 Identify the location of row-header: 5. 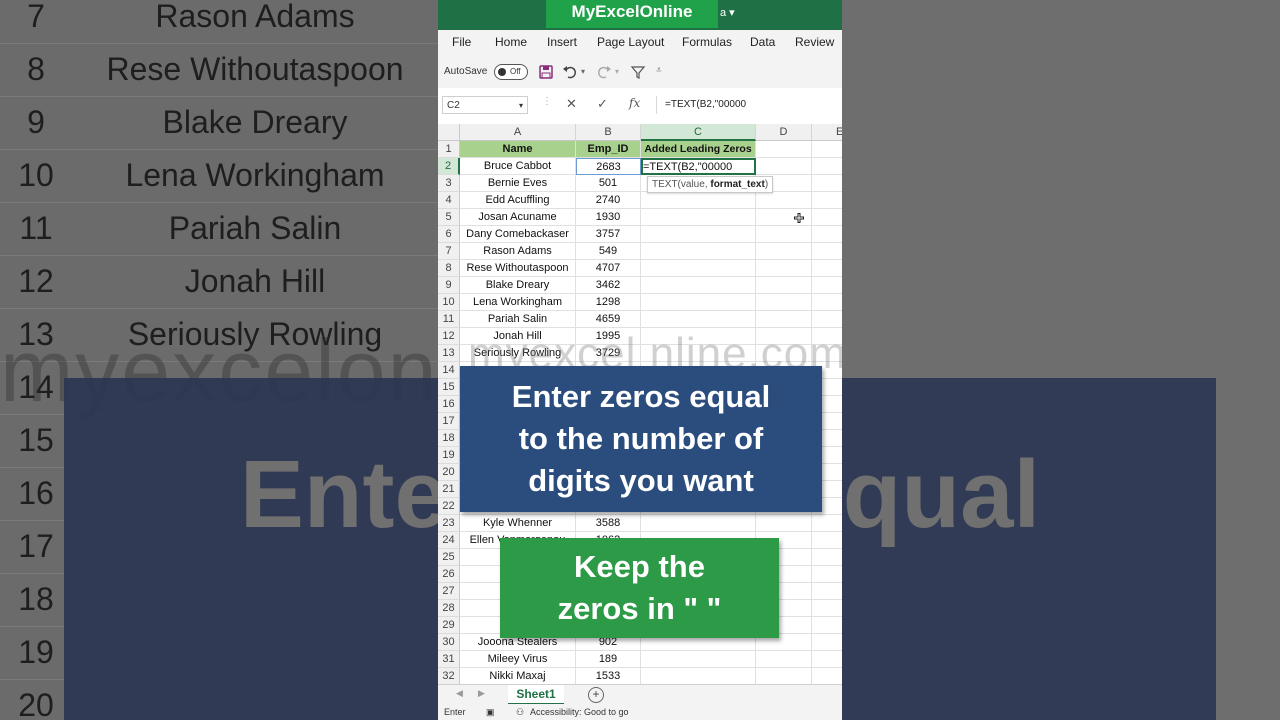
(449, 217).